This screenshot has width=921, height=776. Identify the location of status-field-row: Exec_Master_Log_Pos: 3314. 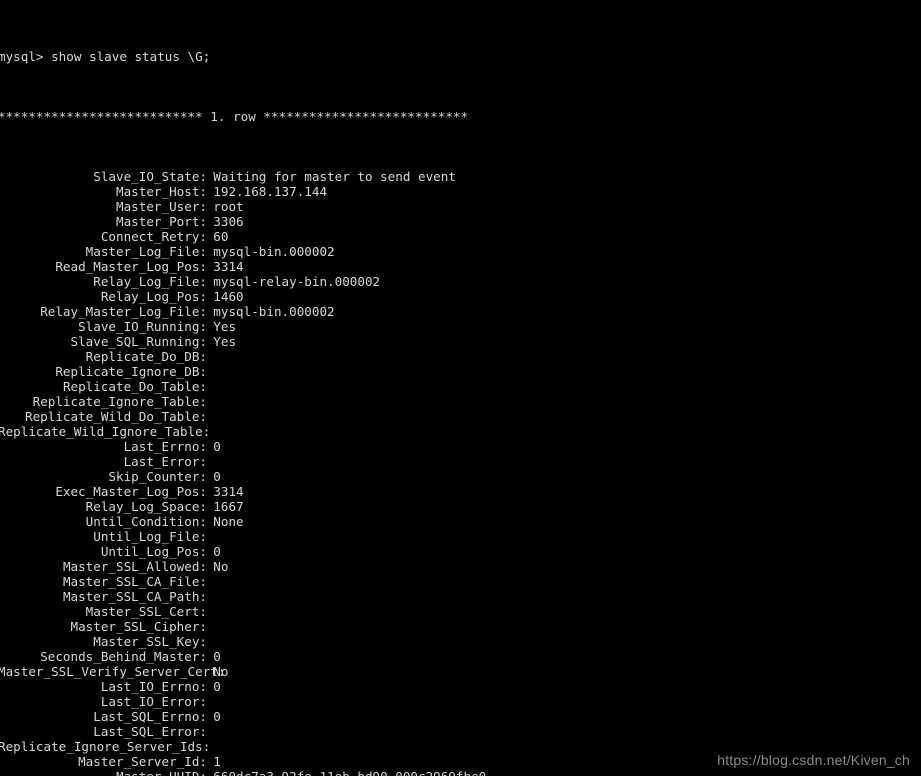
(311, 491).